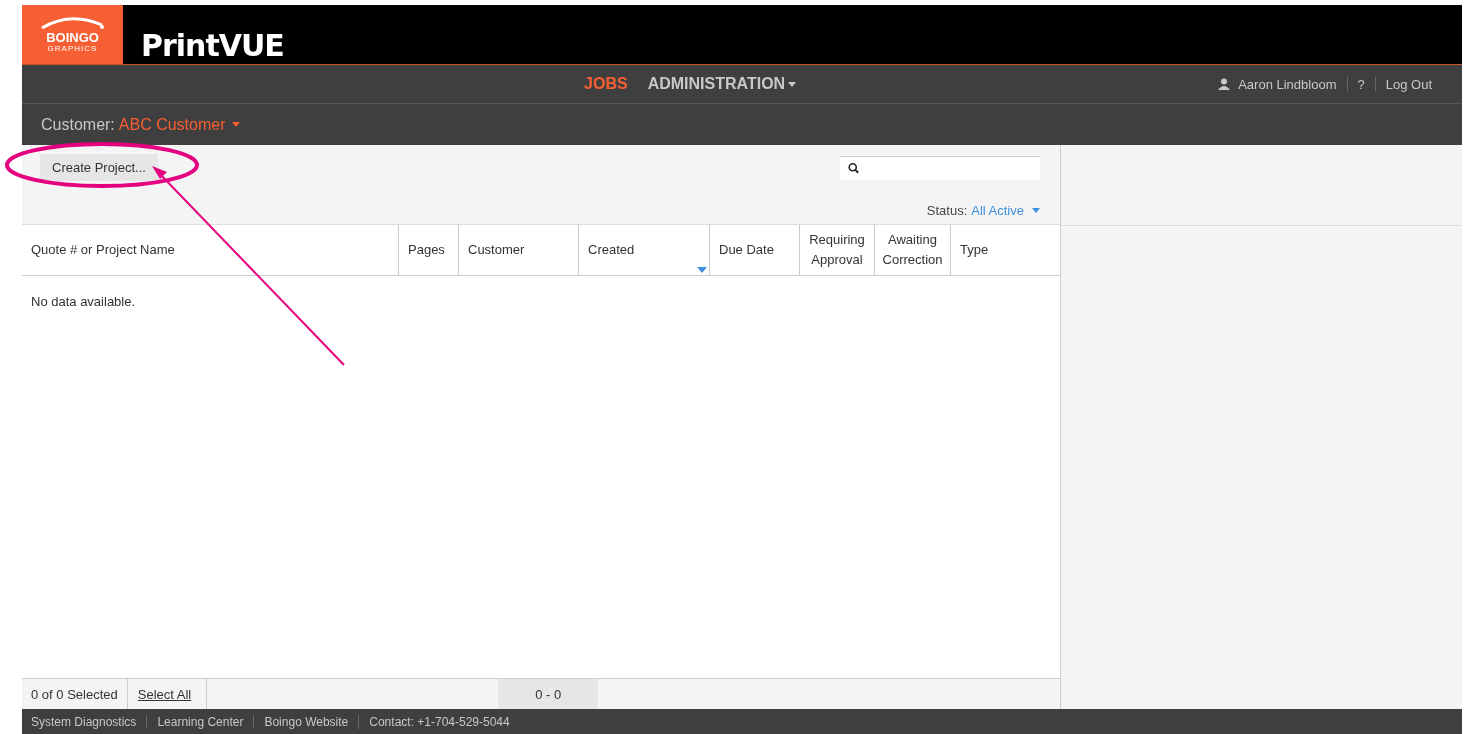  Describe the element at coordinates (940, 167) in the screenshot. I see `search-field` at that location.